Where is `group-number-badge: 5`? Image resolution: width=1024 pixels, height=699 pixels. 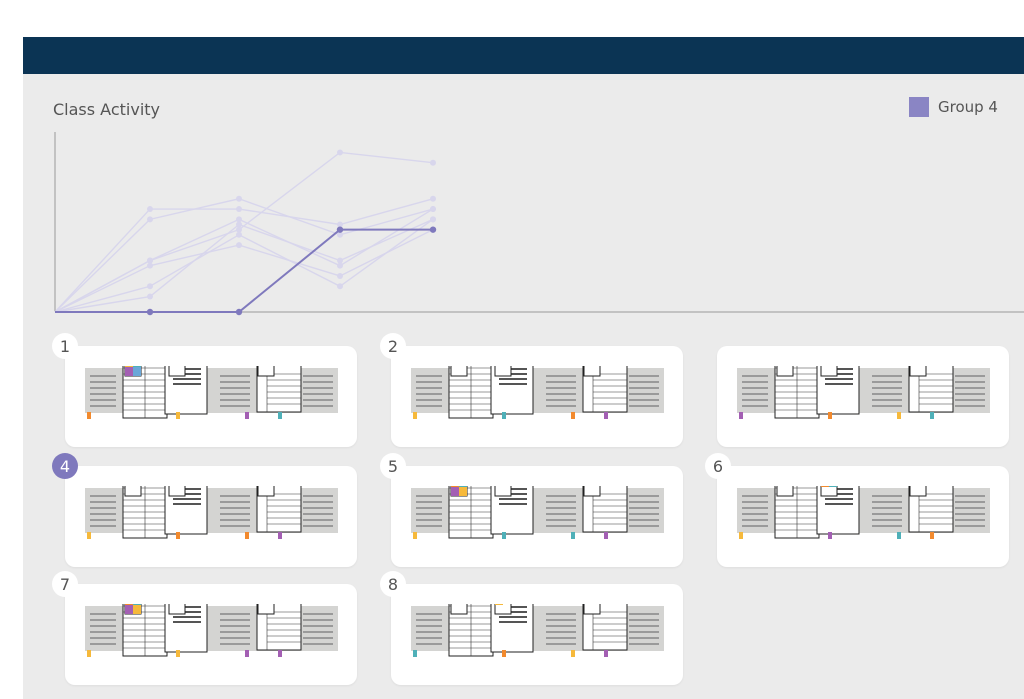 group-number-badge: 5 is located at coordinates (393, 466).